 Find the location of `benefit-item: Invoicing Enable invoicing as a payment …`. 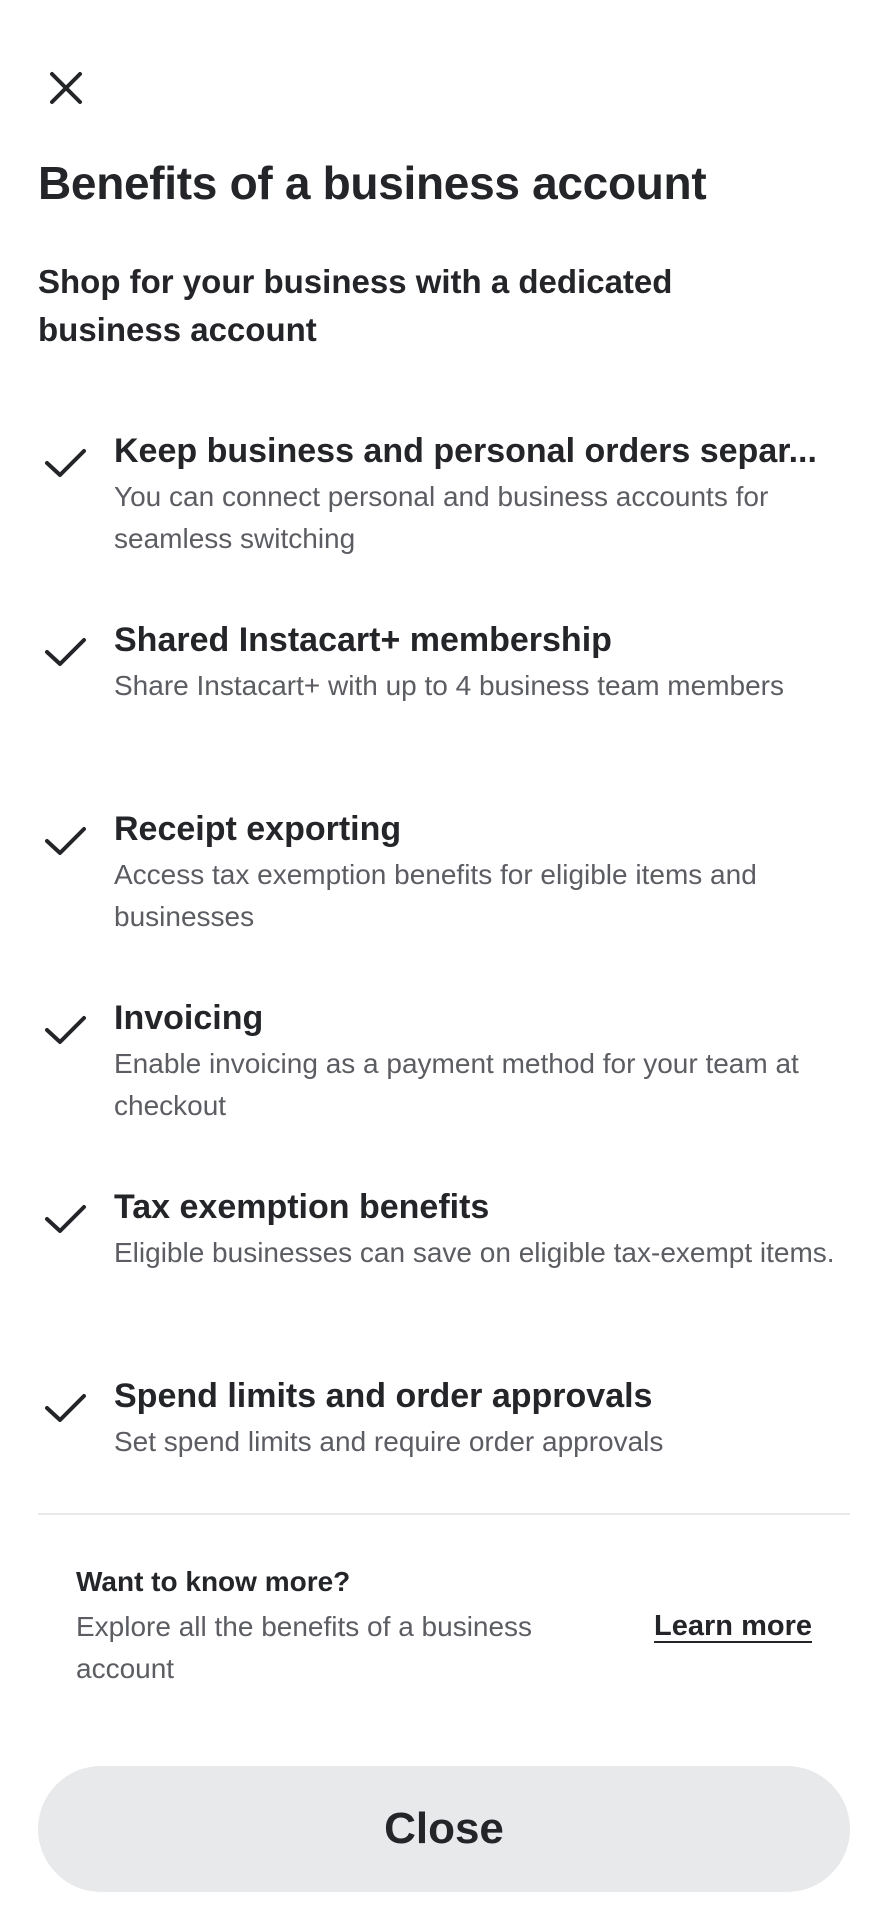

benefit-item: Invoicing Enable invoicing as a payment … is located at coordinates (443, 1087).